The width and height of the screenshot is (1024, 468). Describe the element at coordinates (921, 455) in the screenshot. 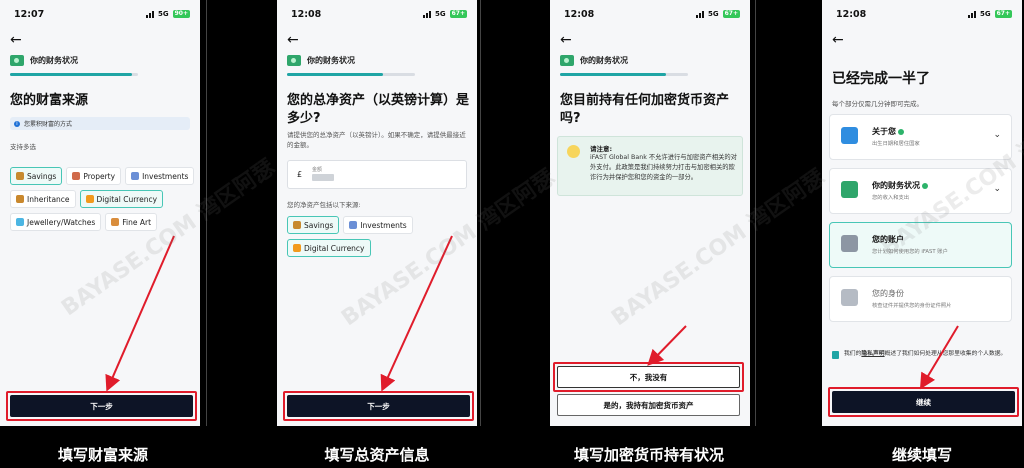

I see `caption-step-4: 继续填写` at that location.